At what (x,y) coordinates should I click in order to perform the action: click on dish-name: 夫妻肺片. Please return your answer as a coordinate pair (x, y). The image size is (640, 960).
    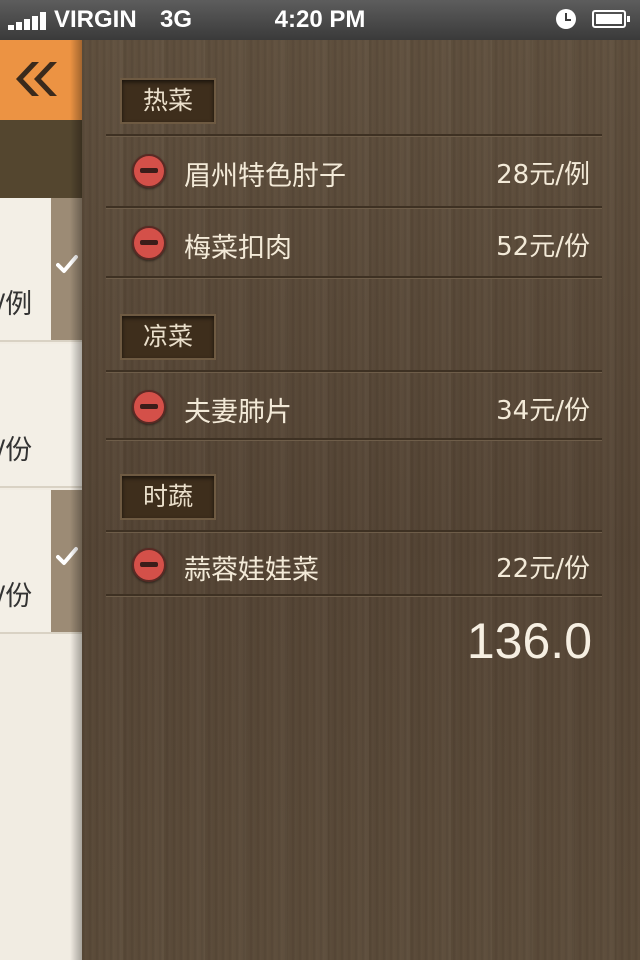
    Looking at the image, I should click on (238, 412).